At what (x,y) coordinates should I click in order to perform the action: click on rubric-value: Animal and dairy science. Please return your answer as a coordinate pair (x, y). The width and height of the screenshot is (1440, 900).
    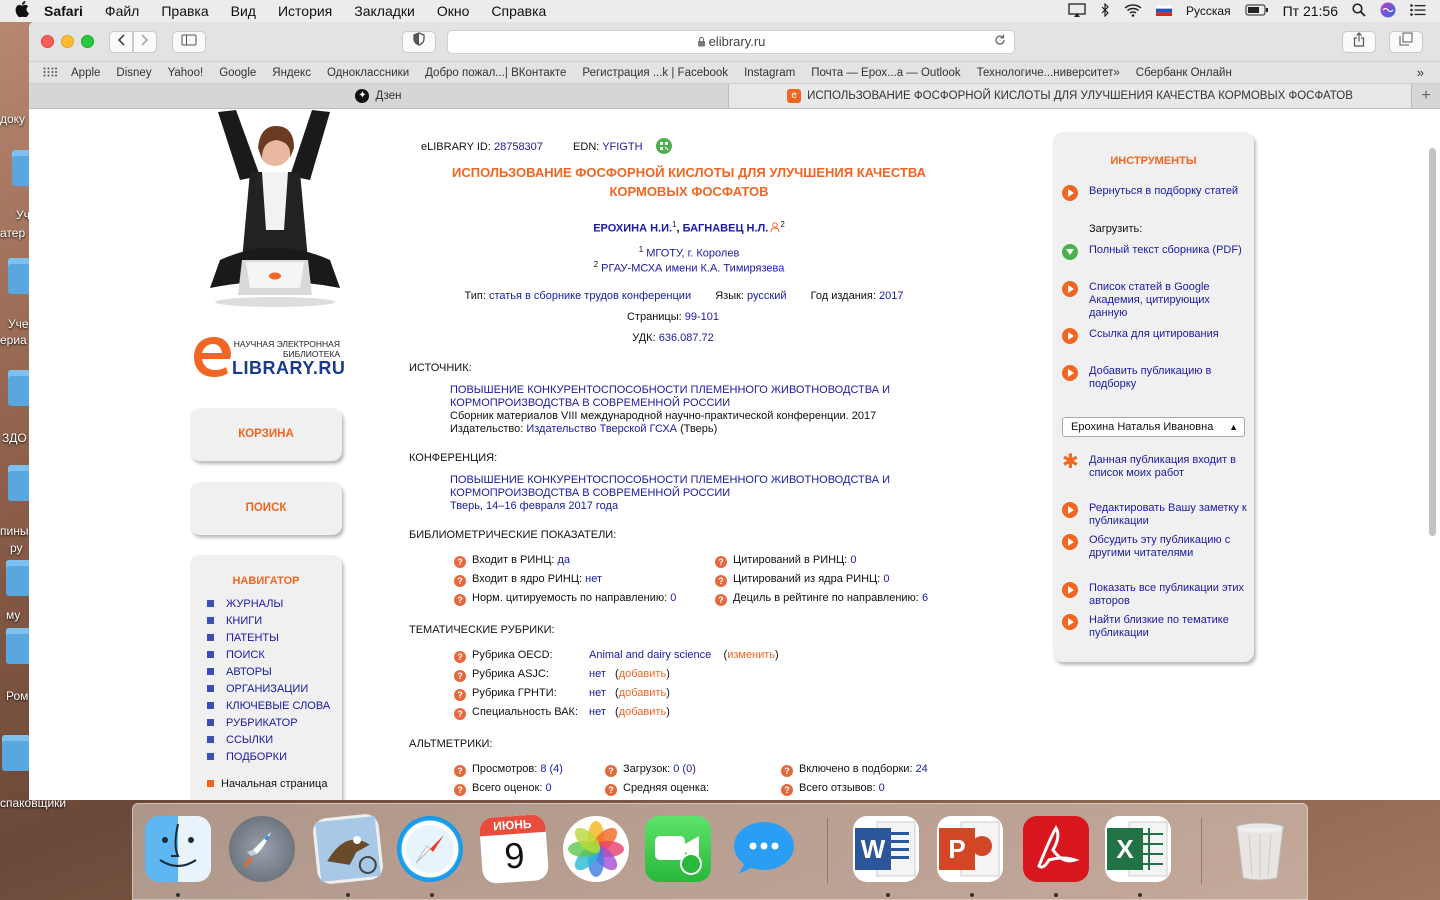
    Looking at the image, I should click on (650, 655).